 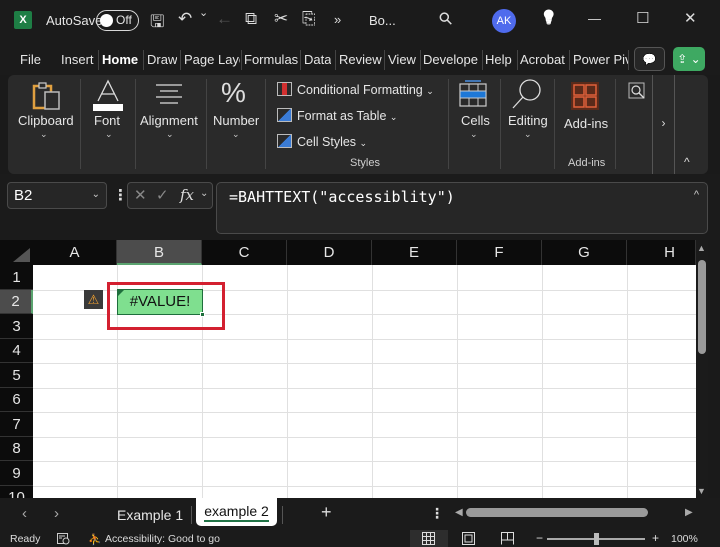 I want to click on column-header-h: H, so click(x=661, y=252).